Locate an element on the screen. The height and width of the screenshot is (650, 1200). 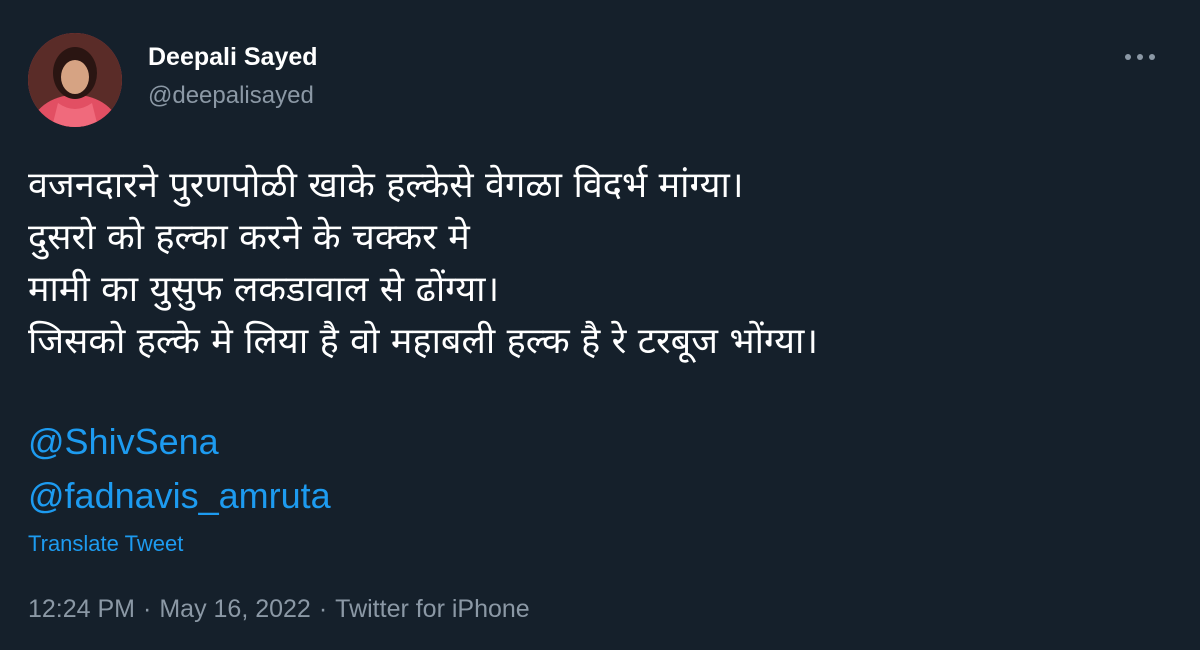
tweet-time: 12:24 PM is located at coordinates (81, 609).